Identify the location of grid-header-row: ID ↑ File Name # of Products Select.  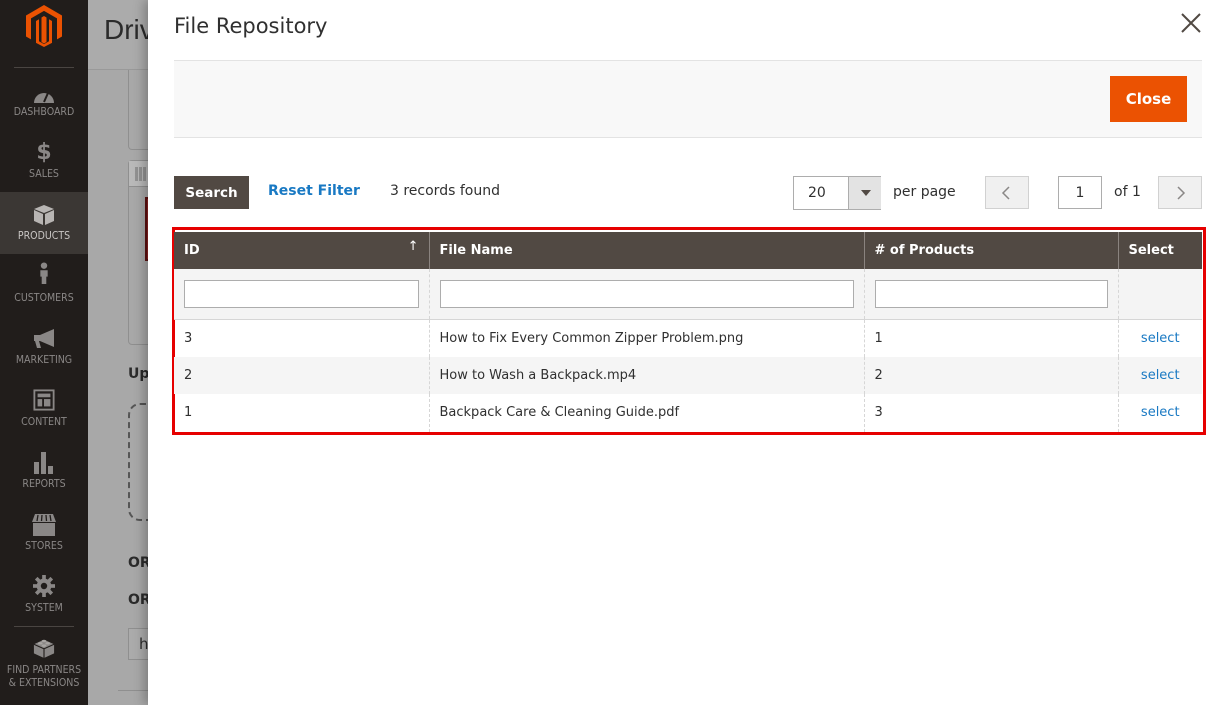
(688, 250).